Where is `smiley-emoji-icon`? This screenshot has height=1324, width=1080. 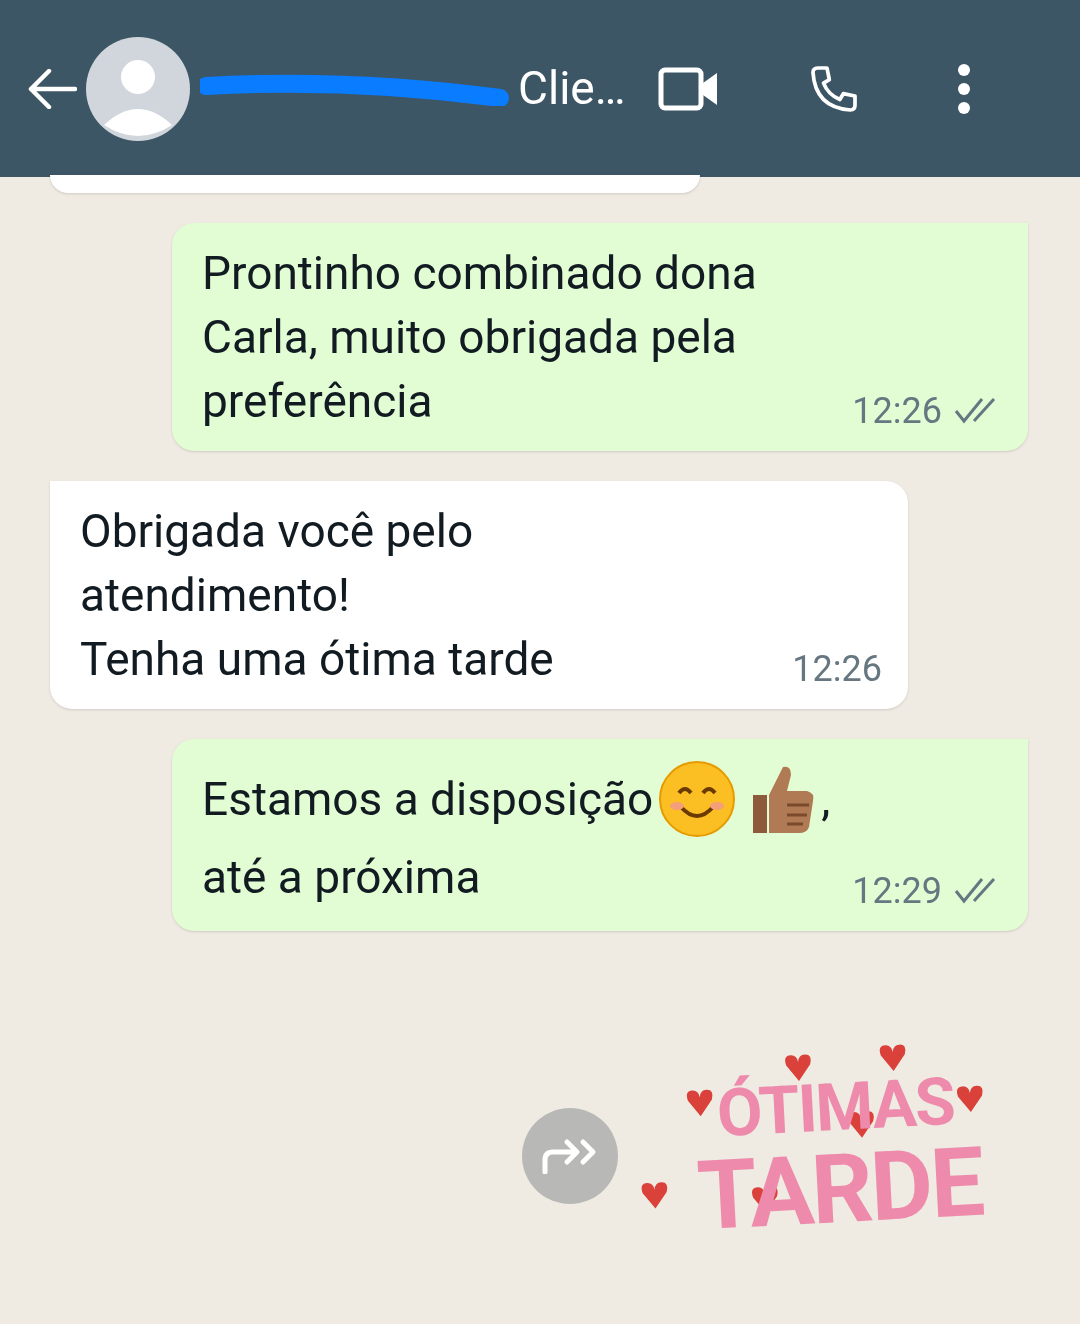
smiley-emoji-icon is located at coordinates (697, 799).